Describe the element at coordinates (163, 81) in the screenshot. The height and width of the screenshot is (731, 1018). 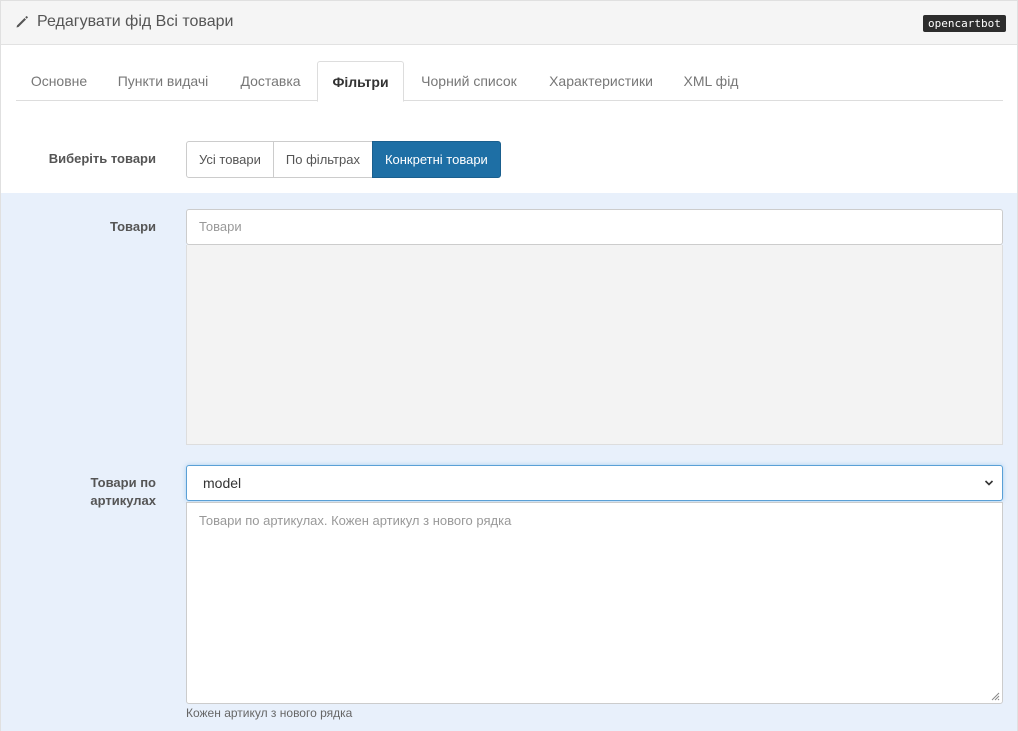
I see `tab-pickup-points: Пункти видачі` at that location.